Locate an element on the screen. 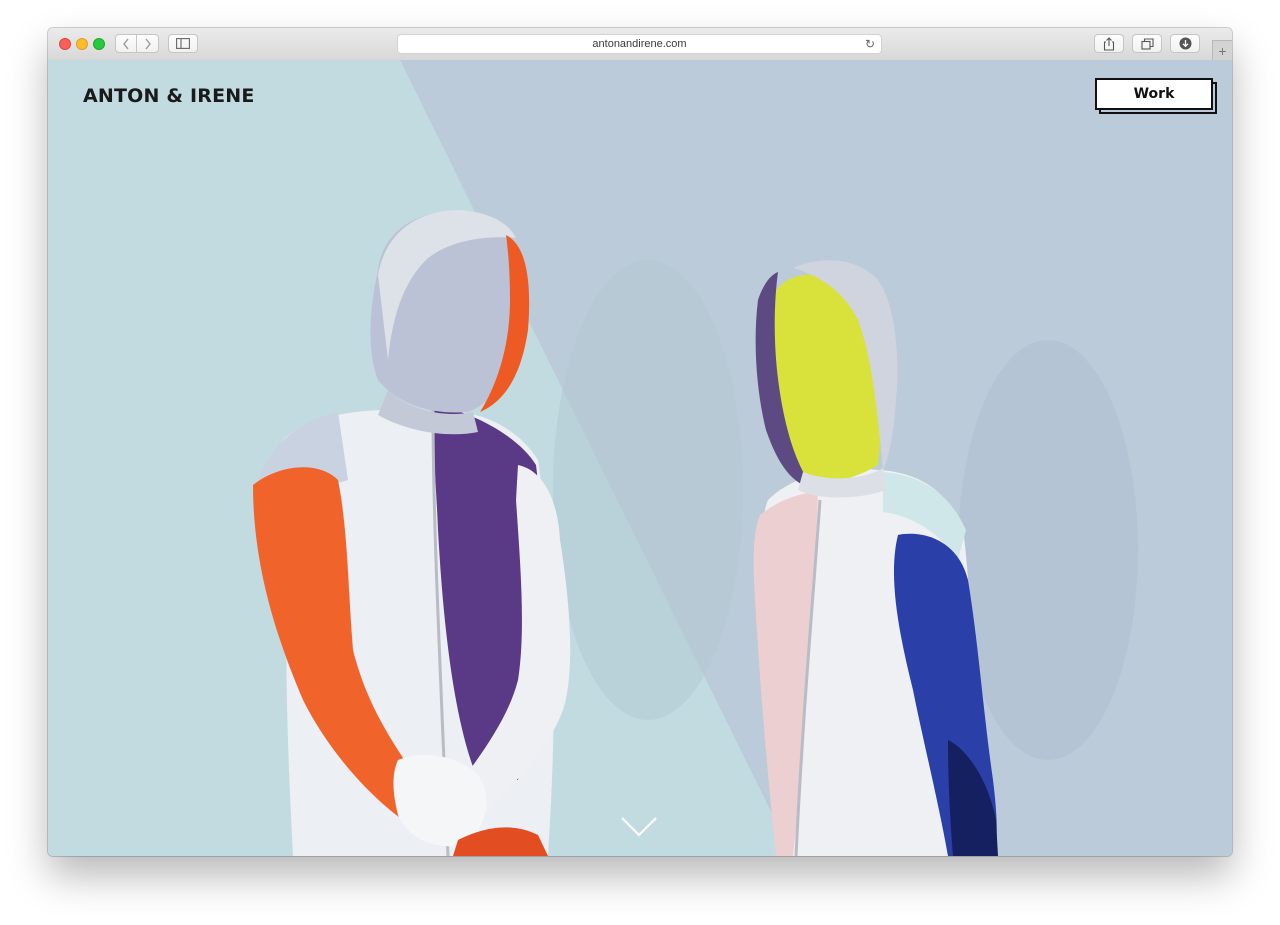 This screenshot has width=1280, height=925. download-icon is located at coordinates (1185, 43).